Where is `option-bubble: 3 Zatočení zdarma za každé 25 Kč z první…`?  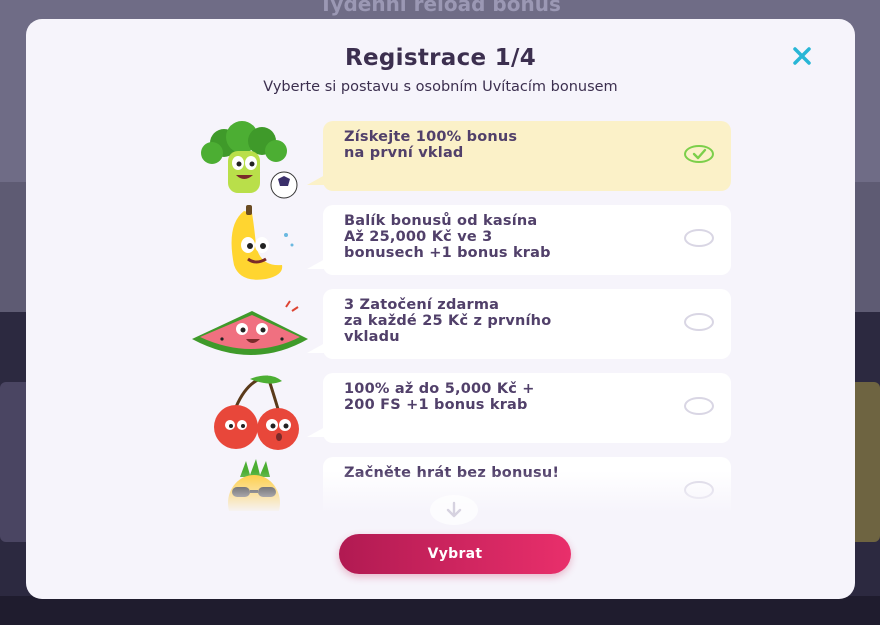 option-bubble: 3 Zatočení zdarma za každé 25 Kč z první… is located at coordinates (519, 324).